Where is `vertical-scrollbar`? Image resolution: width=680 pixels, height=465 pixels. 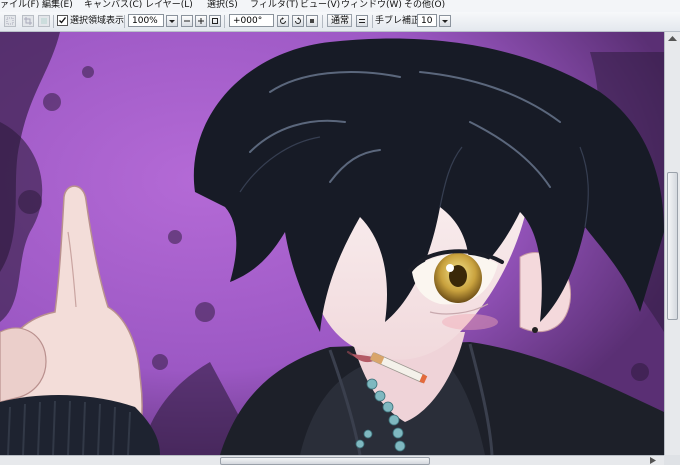 vertical-scrollbar is located at coordinates (672, 243).